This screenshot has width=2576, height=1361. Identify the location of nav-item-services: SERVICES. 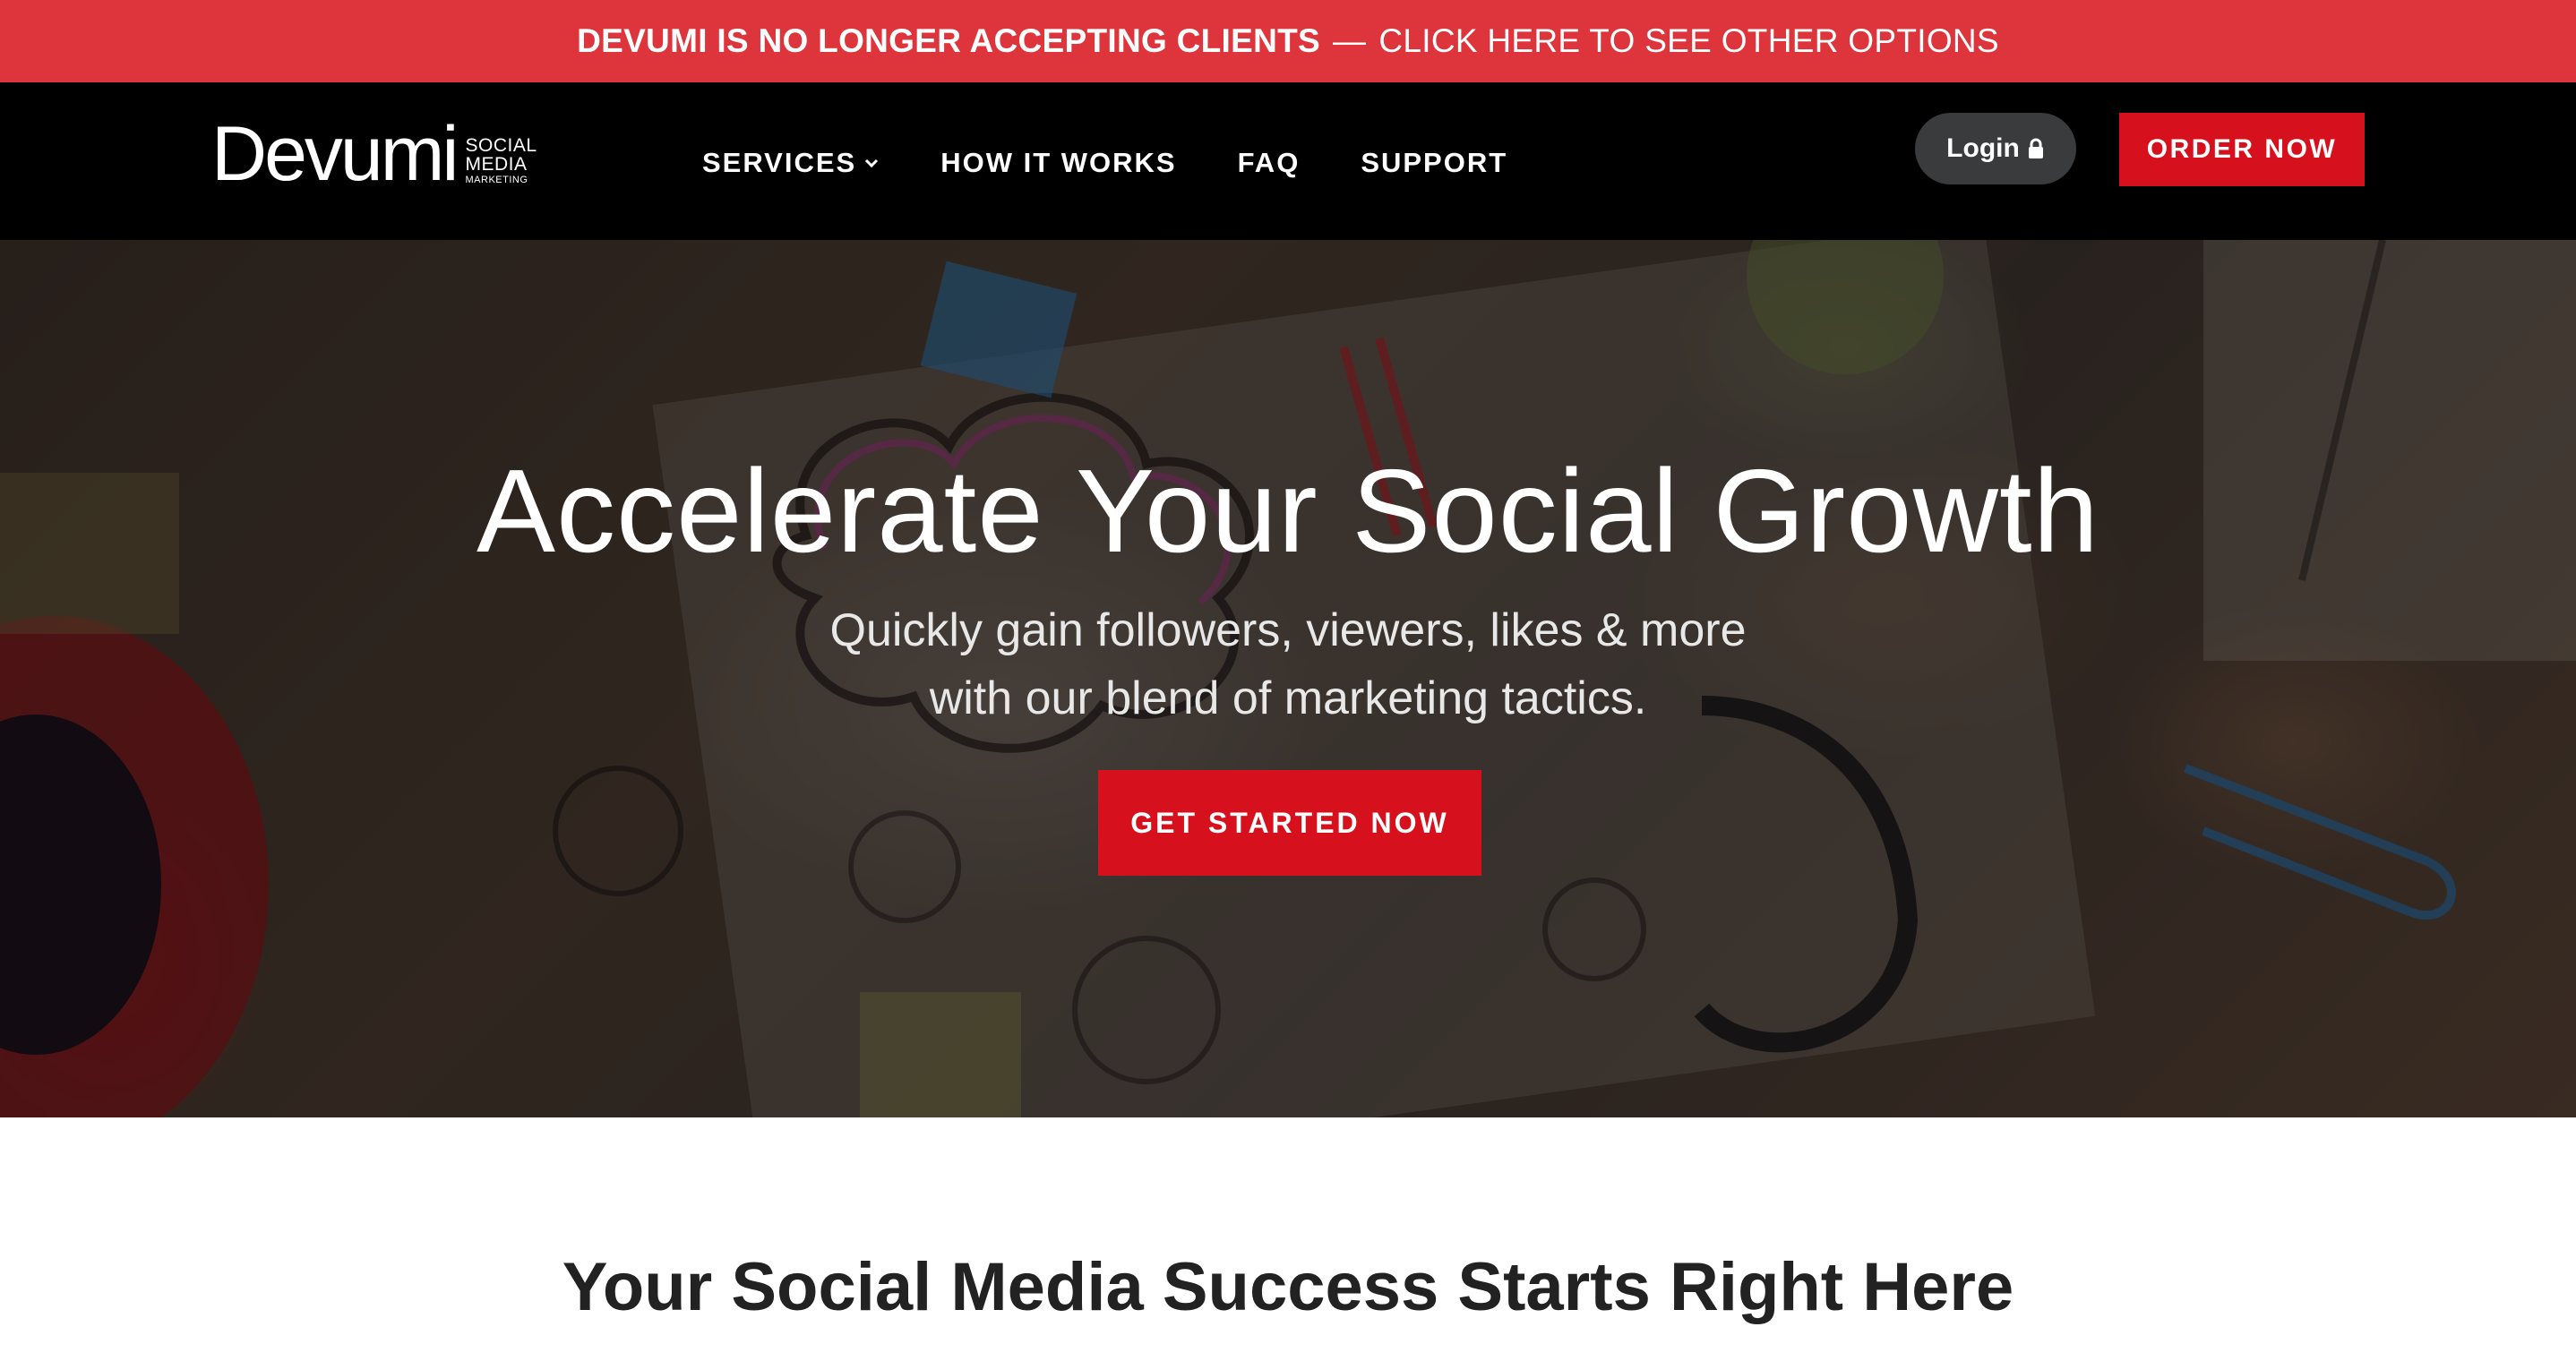
(791, 163).